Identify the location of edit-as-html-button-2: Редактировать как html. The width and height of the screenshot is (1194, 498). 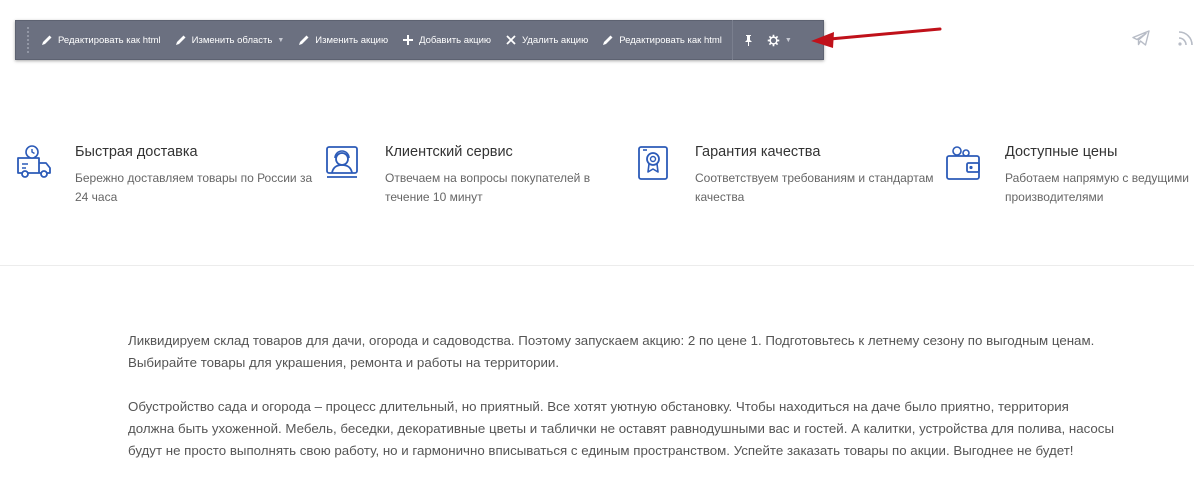
(662, 40).